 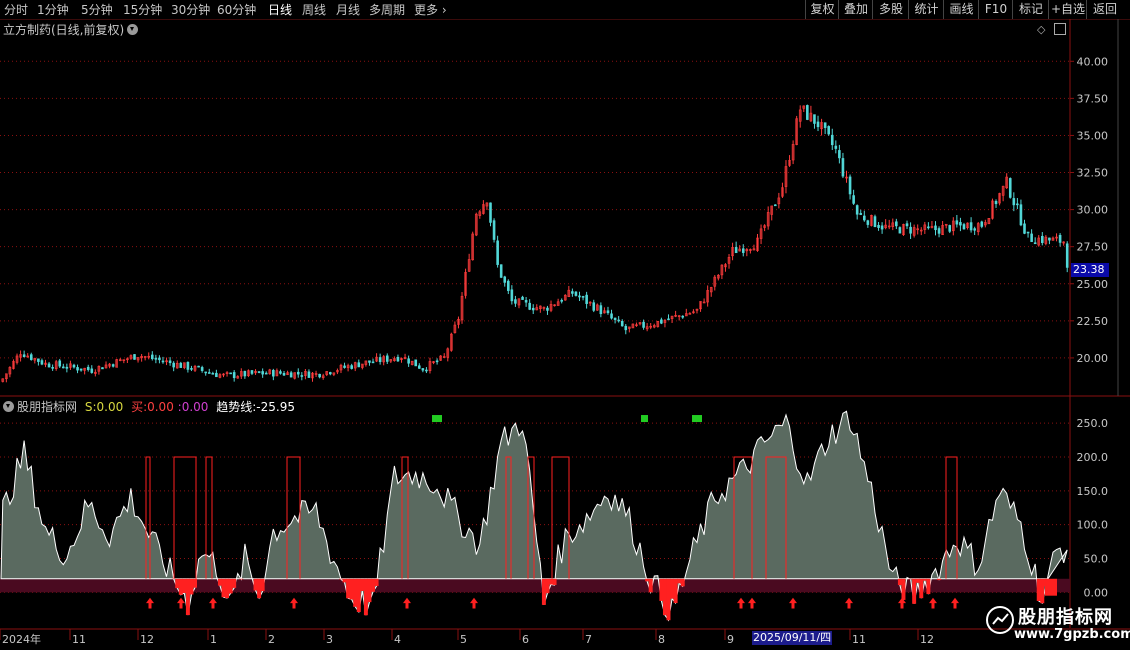 What do you see at coordinates (1093, 491) in the screenshot?
I see `indicator-tick-label: 150.0` at bounding box center [1093, 491].